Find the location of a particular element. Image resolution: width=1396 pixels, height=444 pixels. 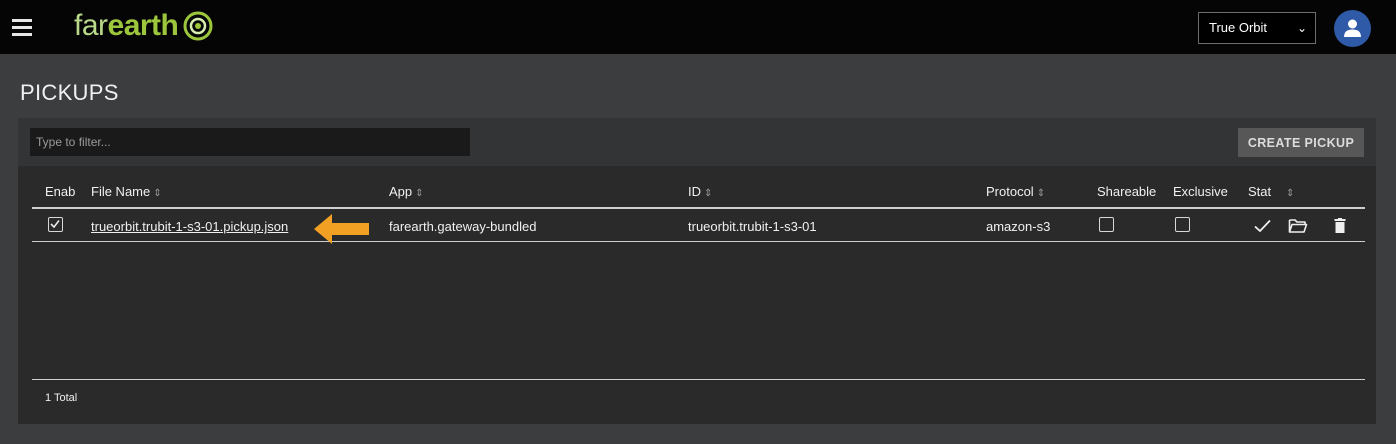

header-divider is located at coordinates (698, 208).